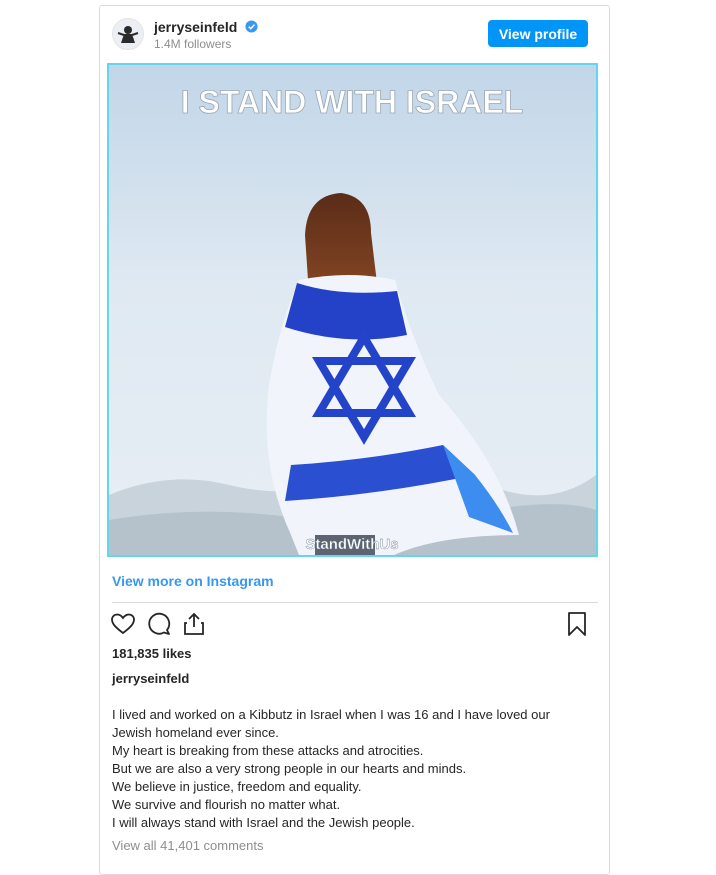 This screenshot has width=716, height=875. Describe the element at coordinates (194, 624) in the screenshot. I see `share-icon` at that location.